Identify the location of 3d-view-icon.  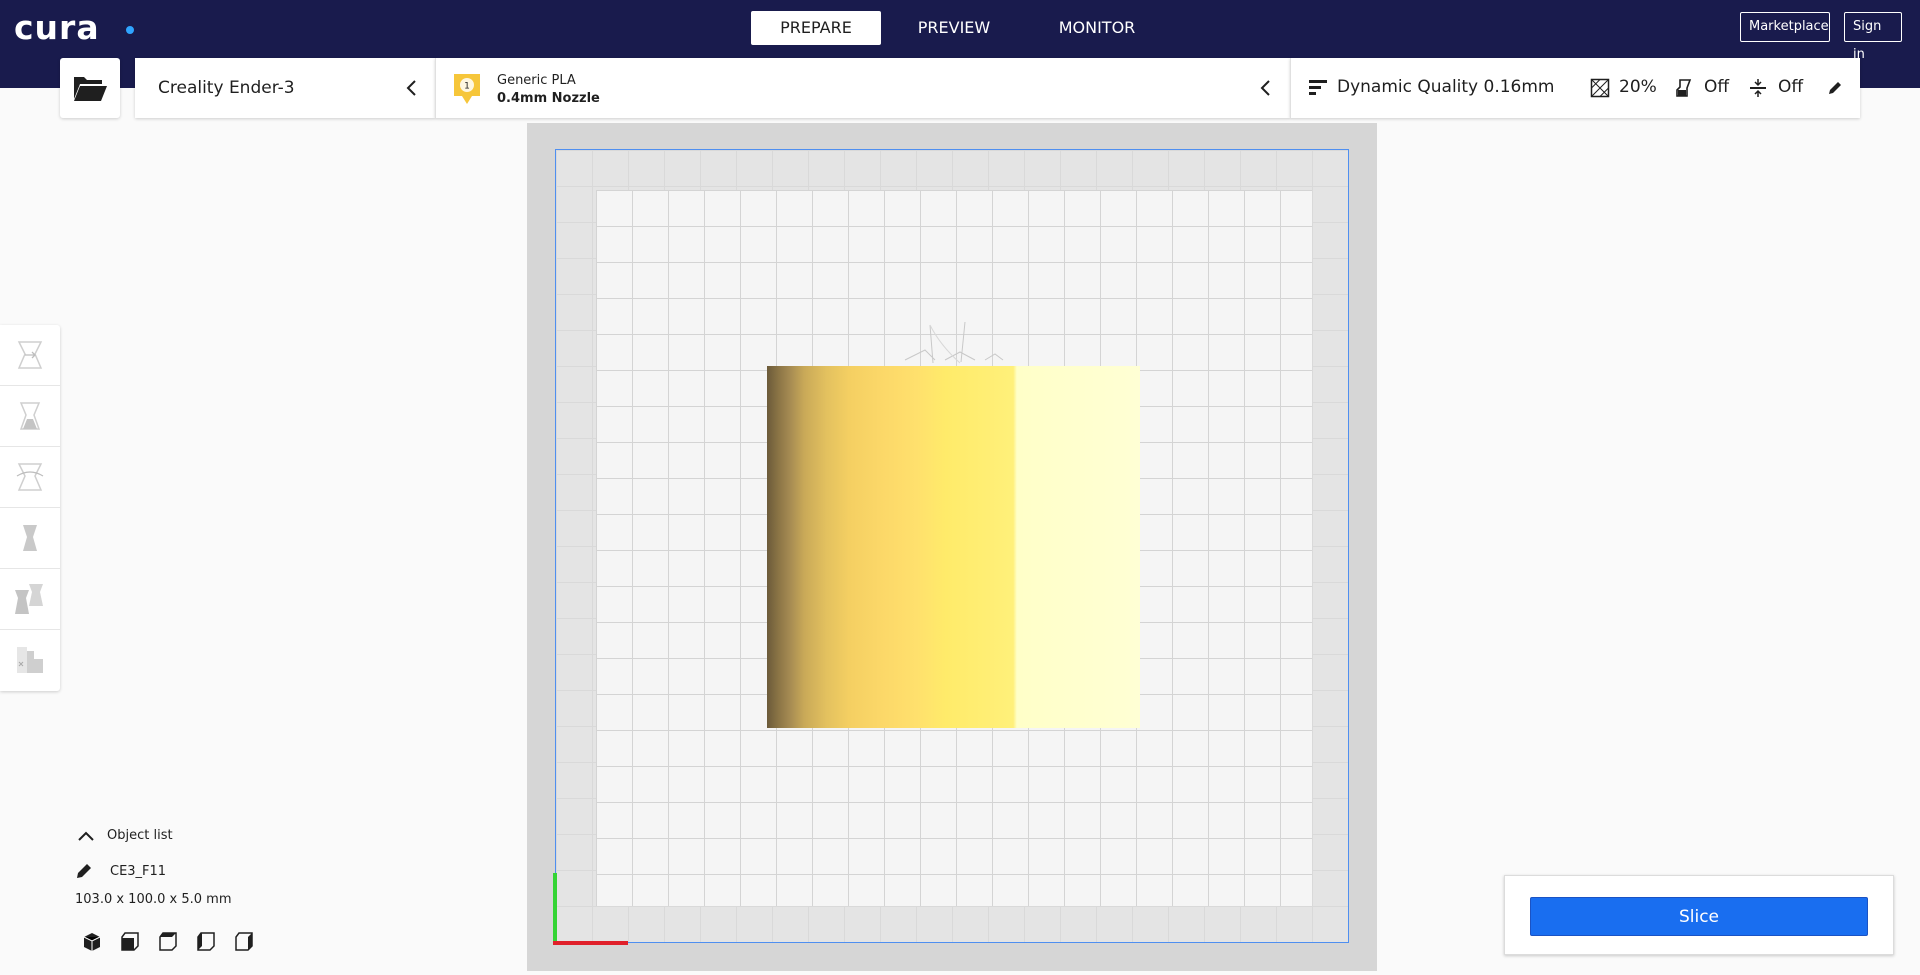
(92, 942).